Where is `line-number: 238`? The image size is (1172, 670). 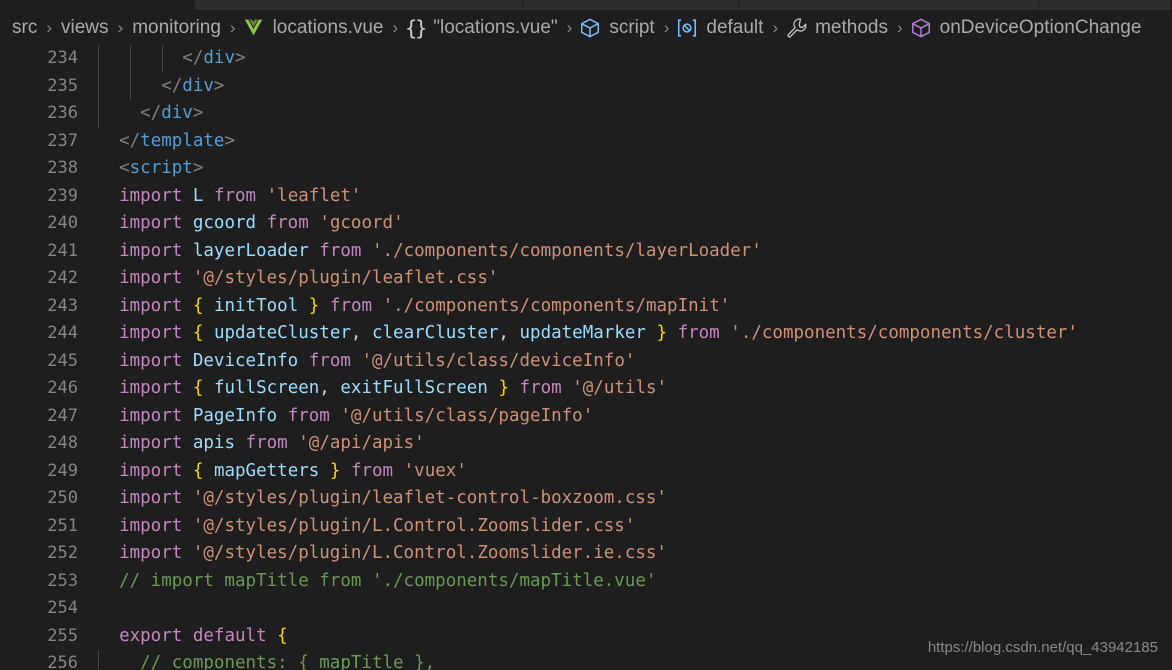
line-number: 238 is located at coordinates (62, 168).